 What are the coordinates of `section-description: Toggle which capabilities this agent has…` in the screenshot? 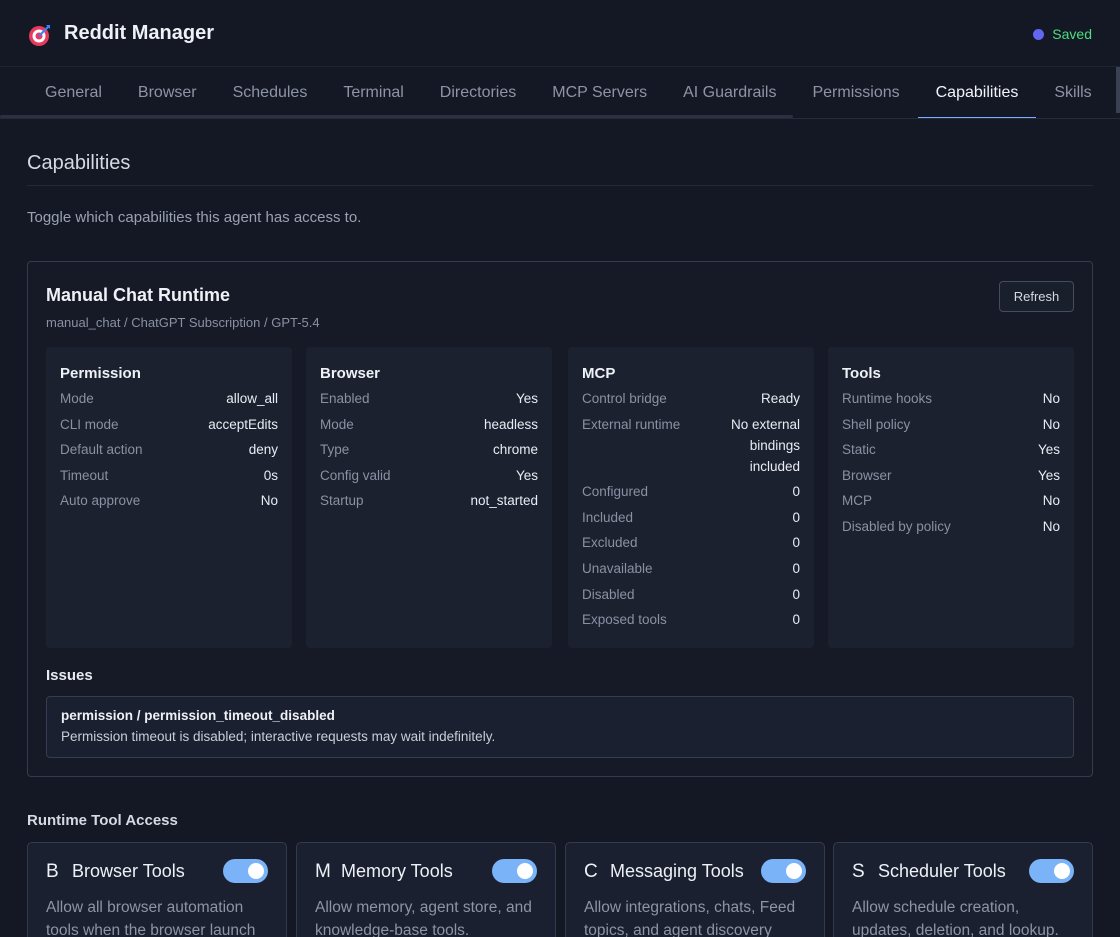 It's located at (194, 217).